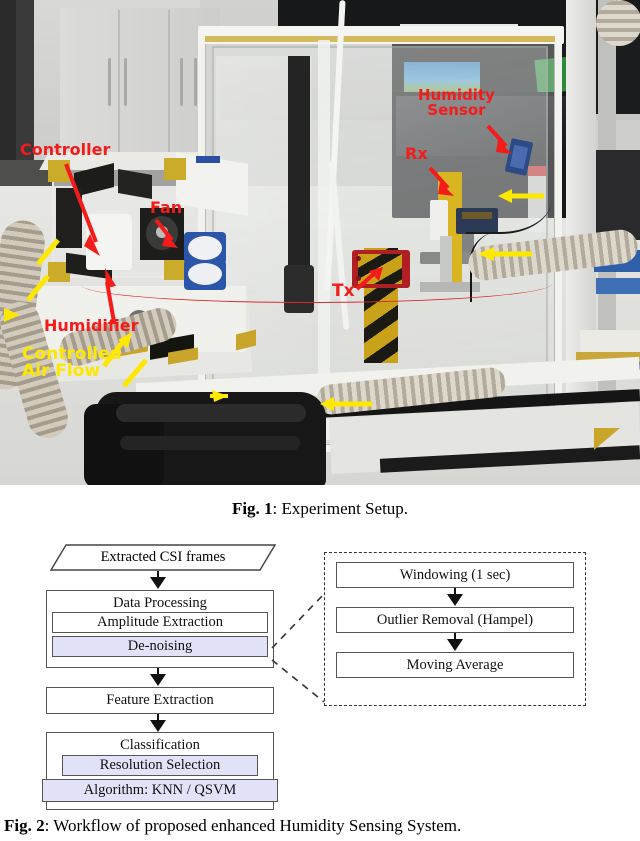 This screenshot has width=640, height=841. What do you see at coordinates (343, 291) in the screenshot?
I see `annotation-tx: Tx` at bounding box center [343, 291].